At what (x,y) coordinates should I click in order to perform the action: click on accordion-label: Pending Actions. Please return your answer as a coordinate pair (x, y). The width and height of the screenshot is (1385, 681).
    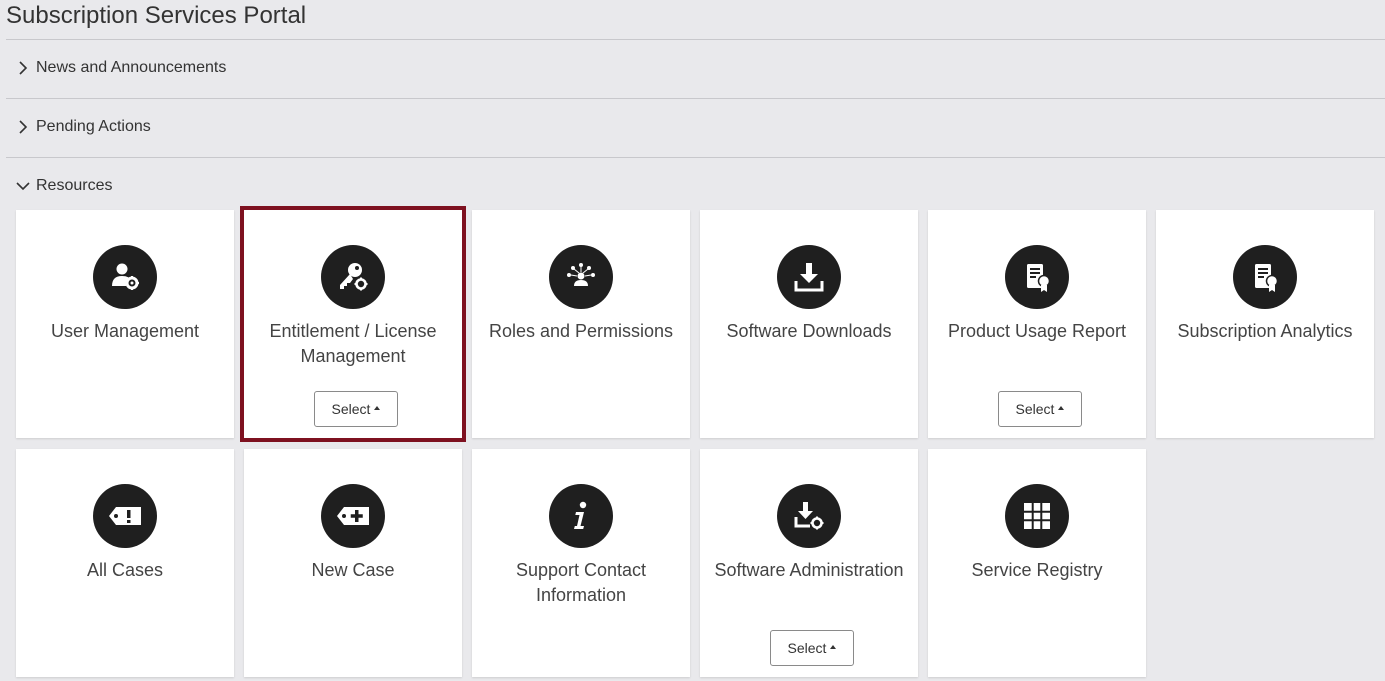
    Looking at the image, I should click on (93, 126).